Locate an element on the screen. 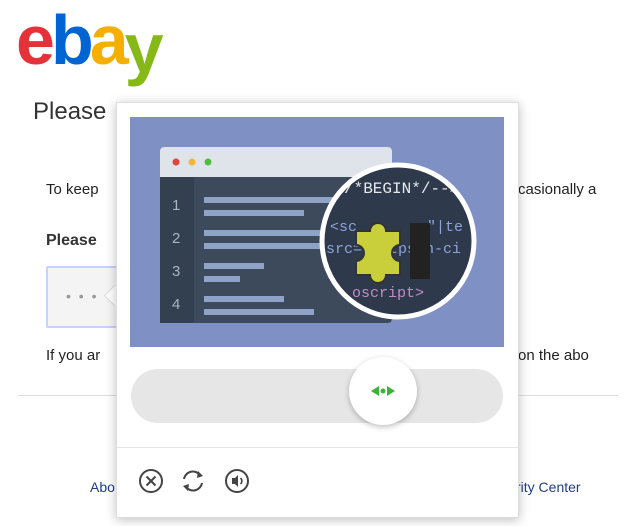 This screenshot has height=526, width=640. logo-letter-a: a is located at coordinates (109, 40).